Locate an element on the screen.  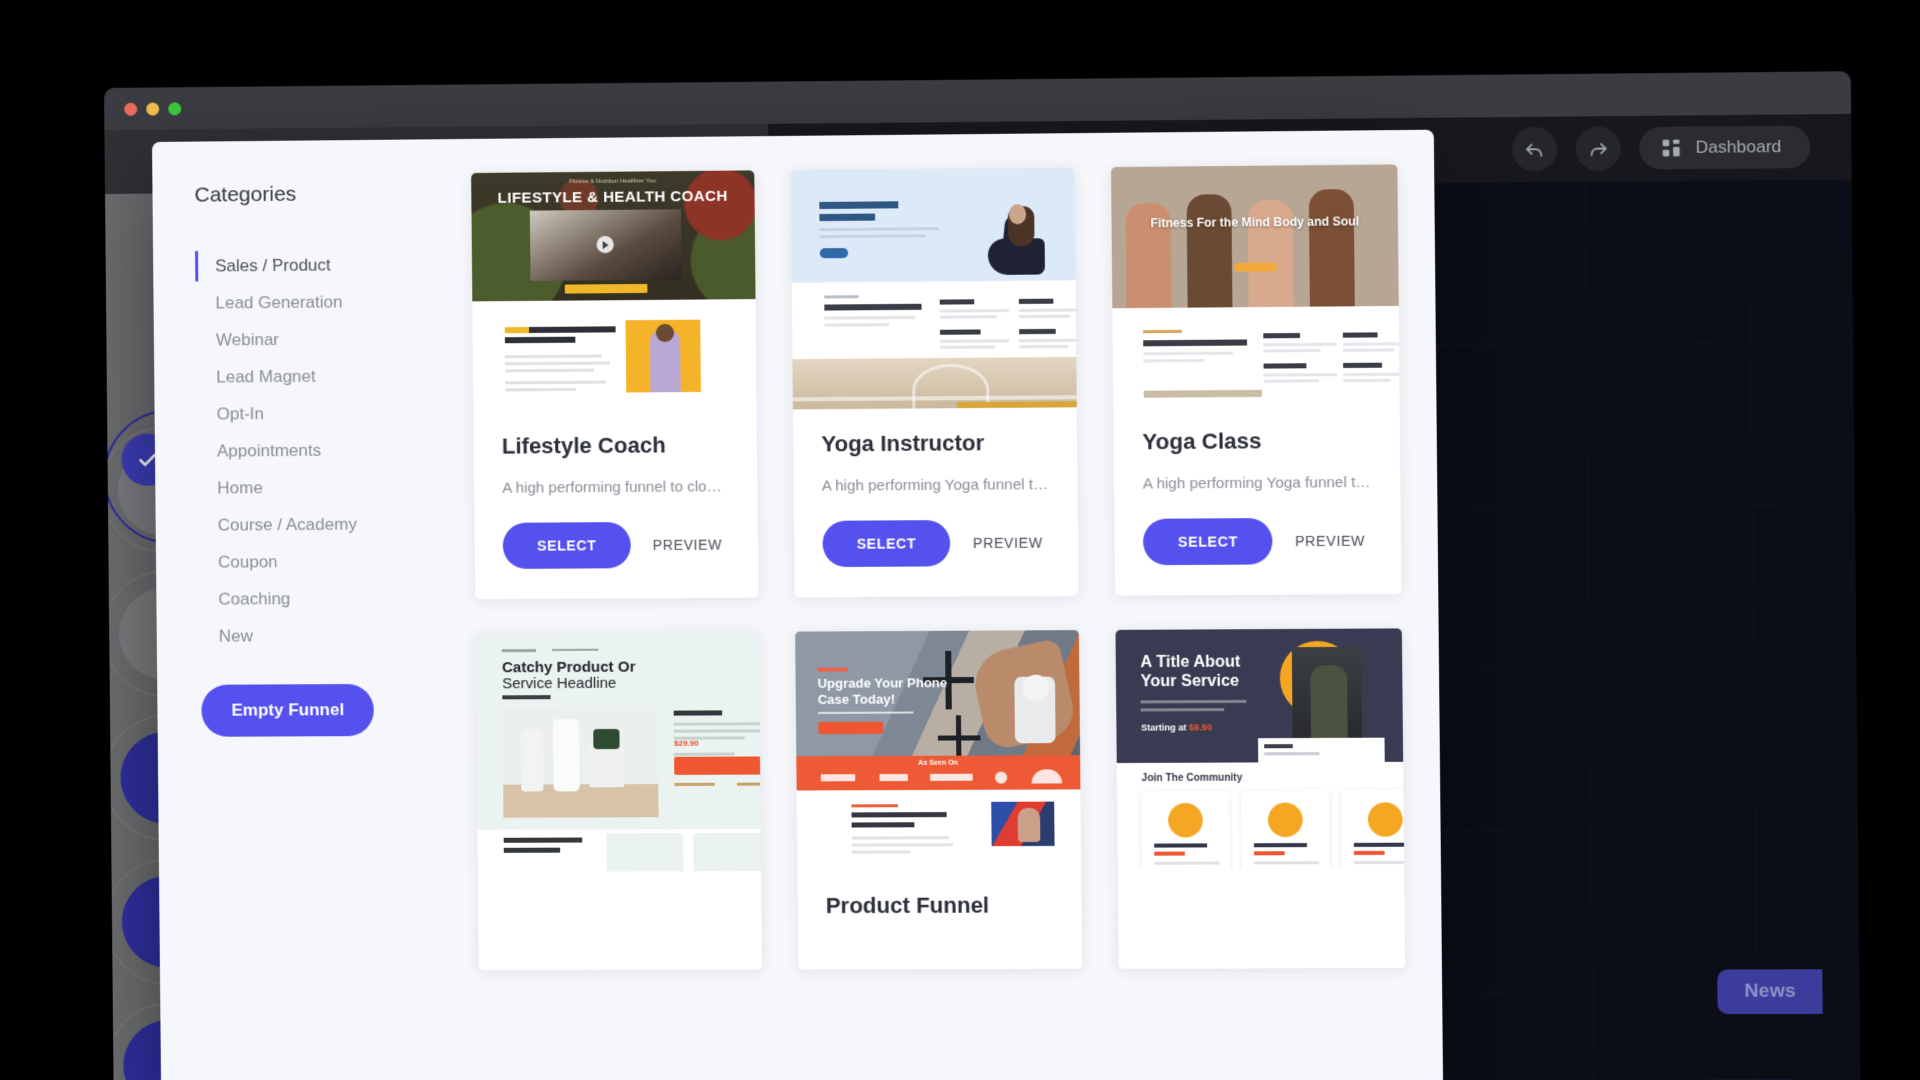
category-item-lead-generation: Lead Generation is located at coordinates (324, 301).